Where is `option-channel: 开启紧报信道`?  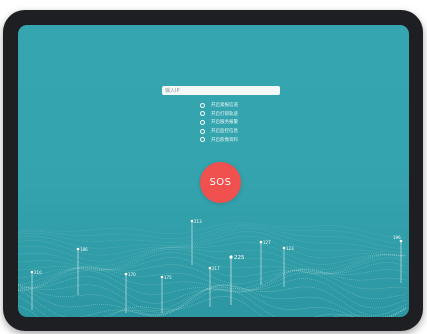 option-channel: 开启紧报信道 is located at coordinates (235, 105).